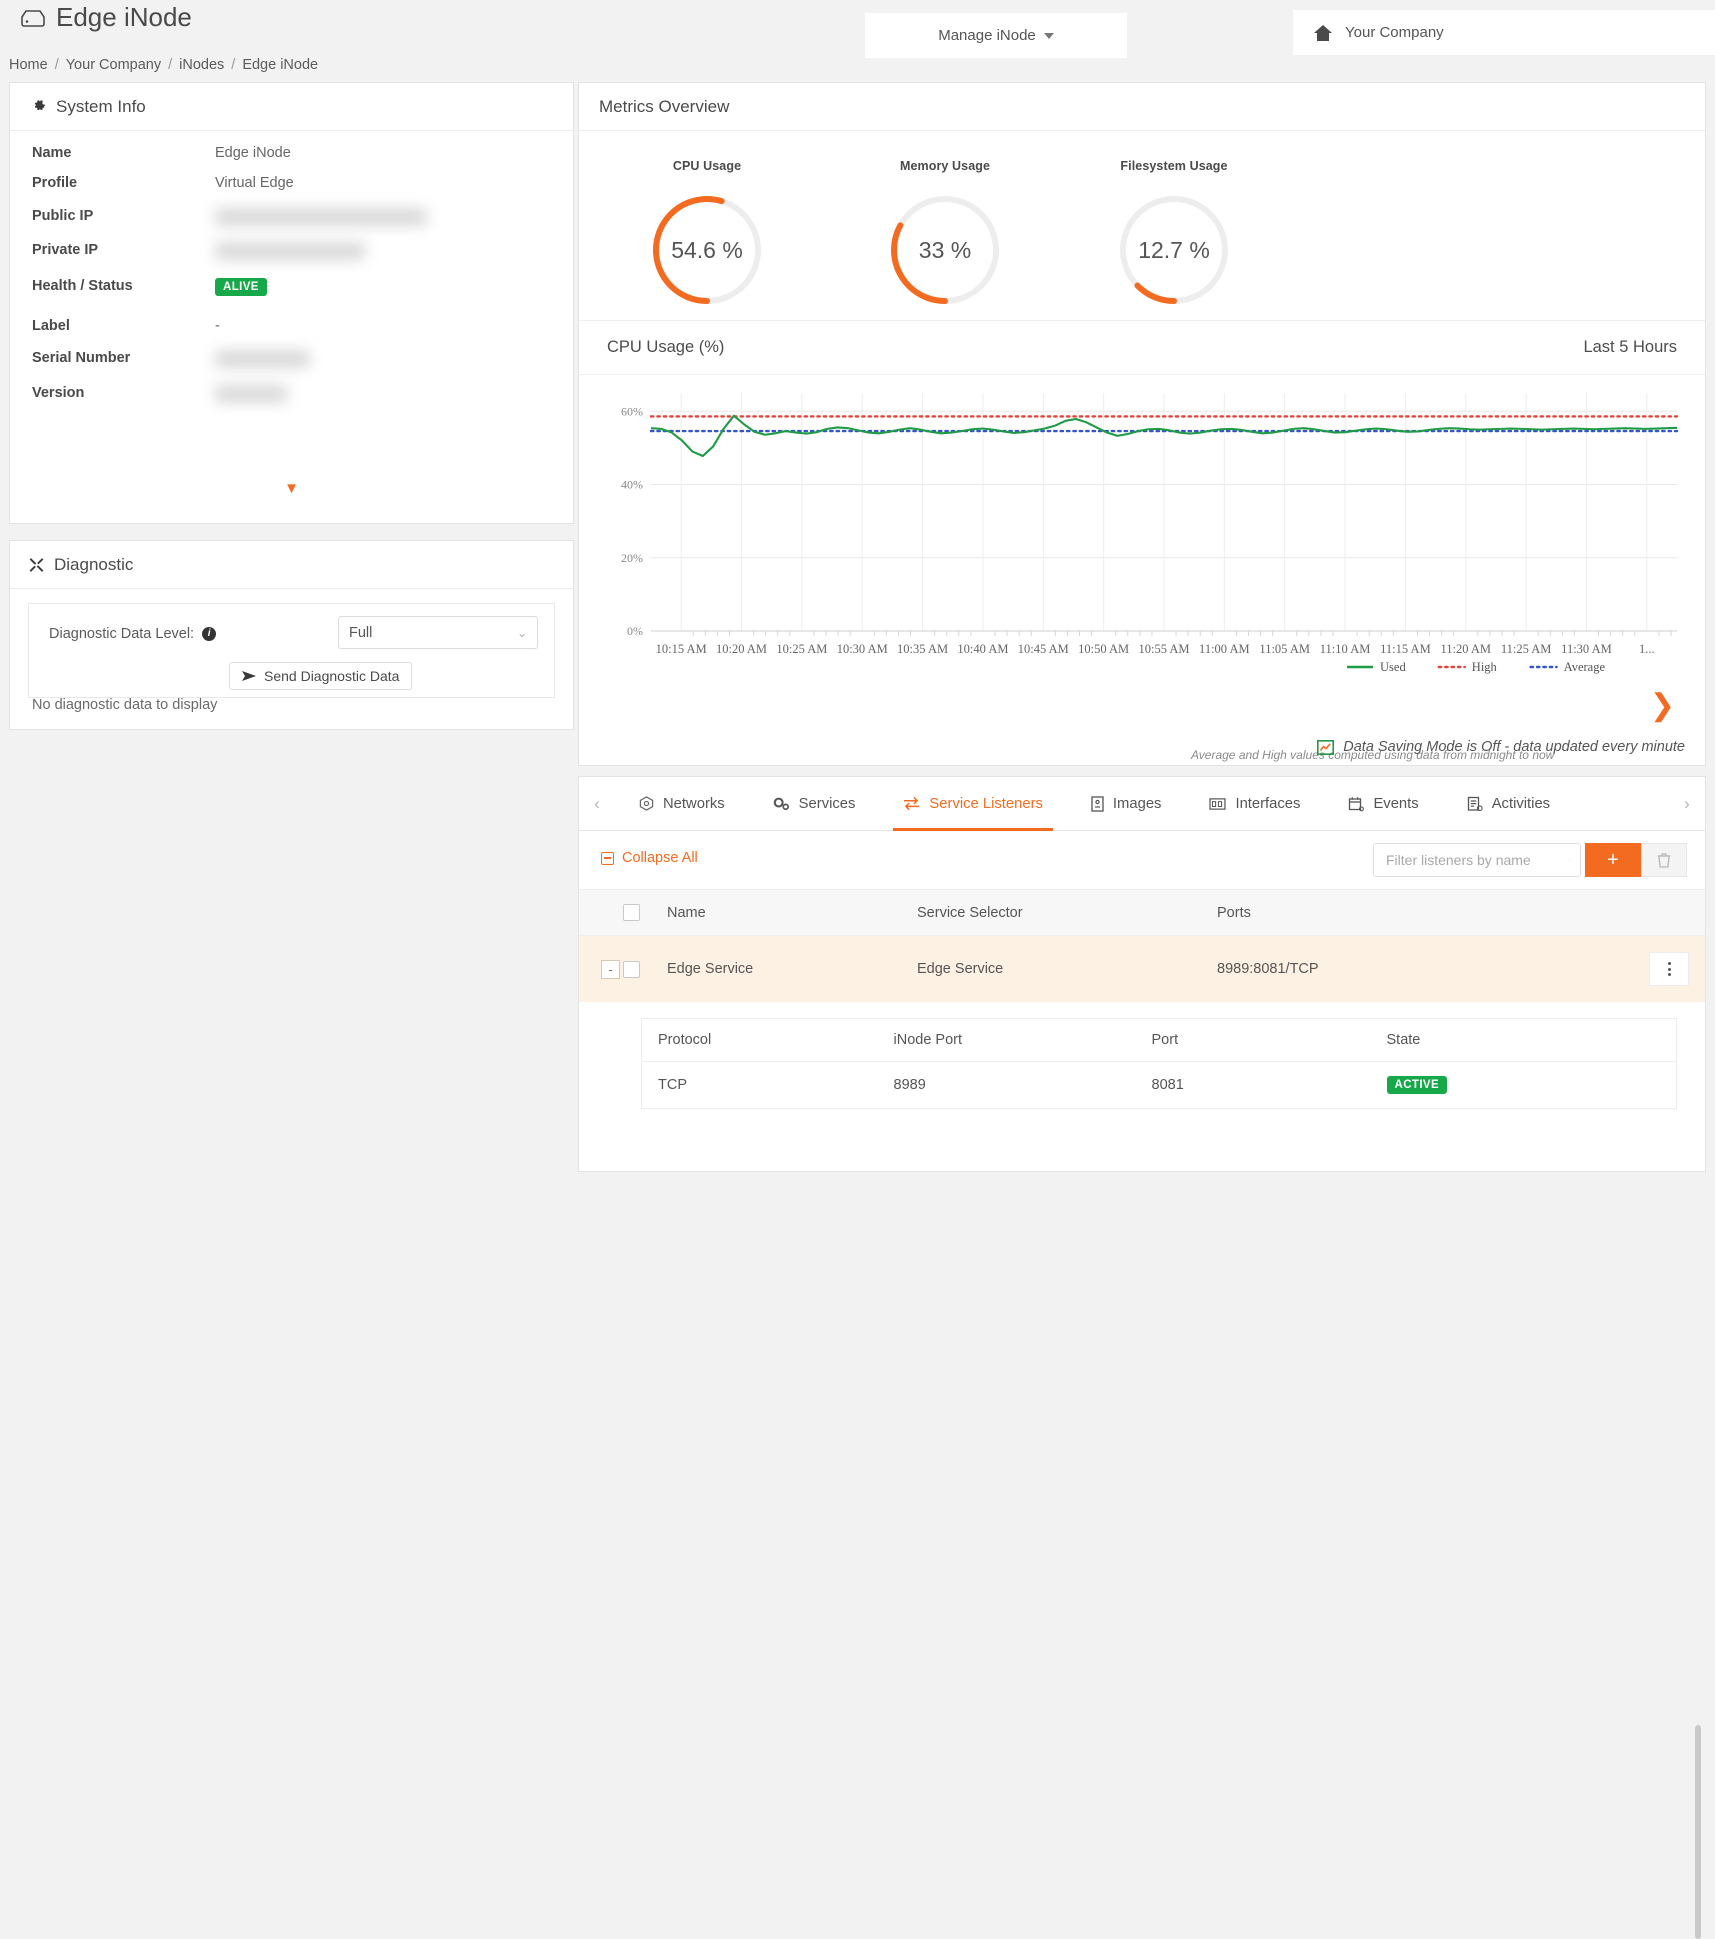  Describe the element at coordinates (607, 858) in the screenshot. I see `collapse-all-icon` at that location.